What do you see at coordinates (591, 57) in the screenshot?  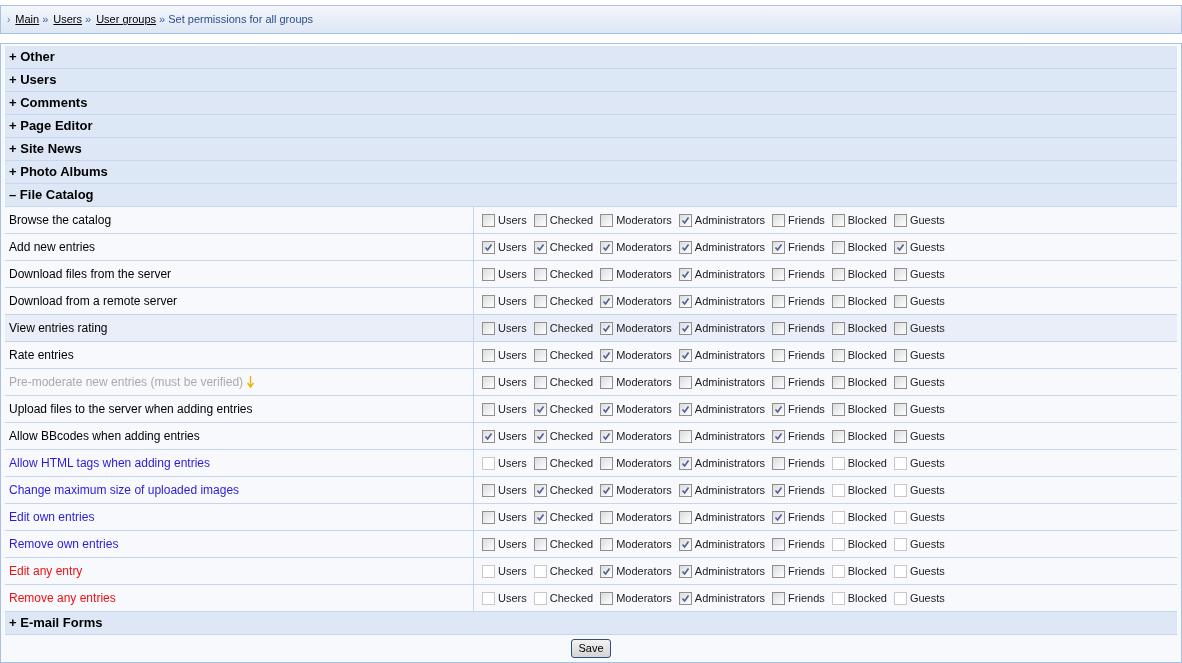 I see `section-header: + Other` at bounding box center [591, 57].